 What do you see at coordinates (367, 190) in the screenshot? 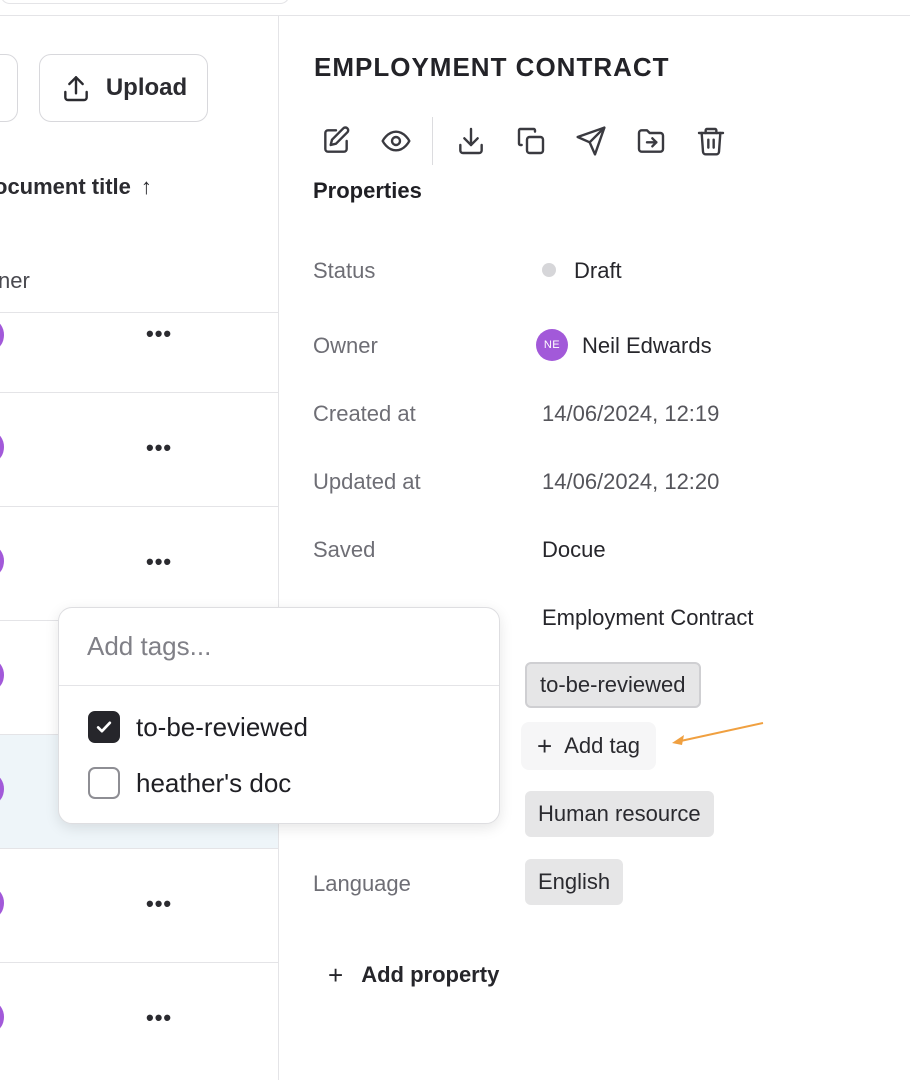
I see `properties-heading: Properties` at bounding box center [367, 190].